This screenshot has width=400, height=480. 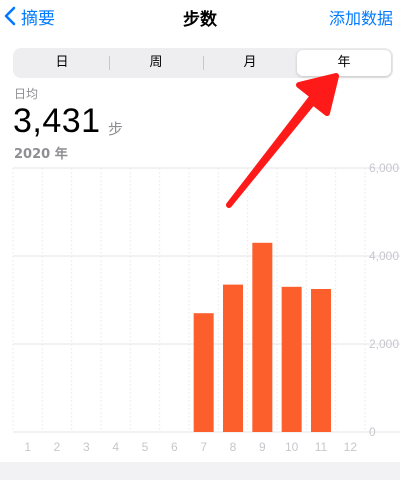 What do you see at coordinates (351, 447) in the screenshot?
I see `x-tick-label: 12` at bounding box center [351, 447].